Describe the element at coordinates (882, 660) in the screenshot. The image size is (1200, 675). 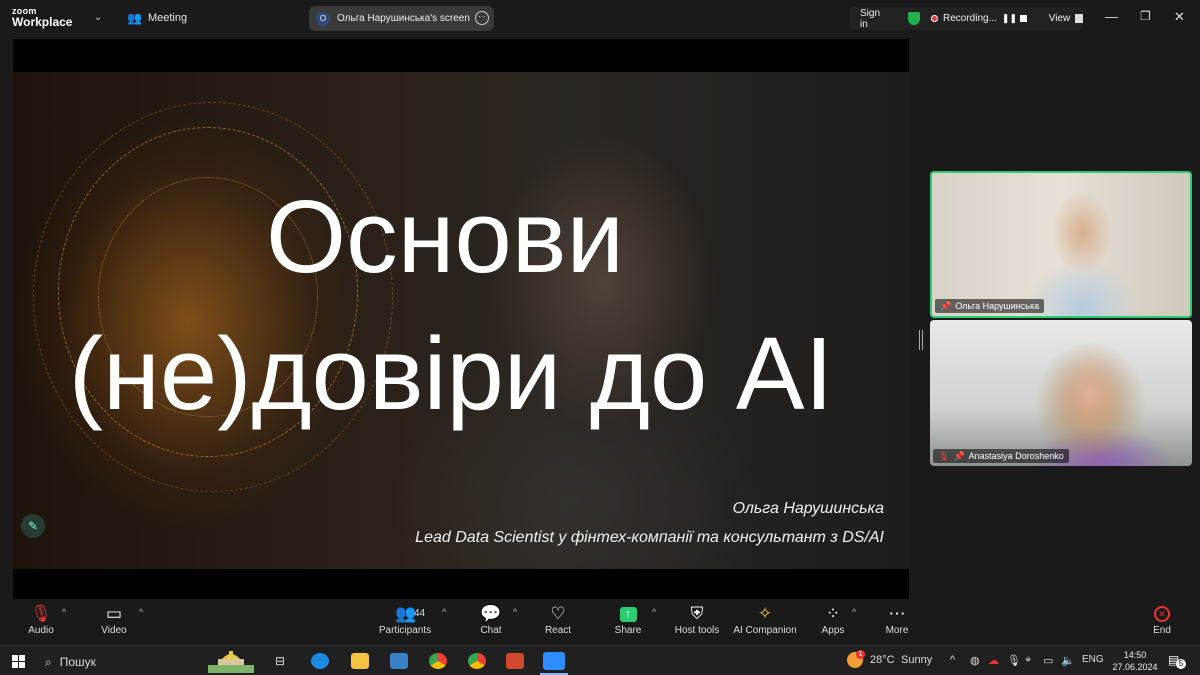
I see `weather-temp: 28°C` at that location.